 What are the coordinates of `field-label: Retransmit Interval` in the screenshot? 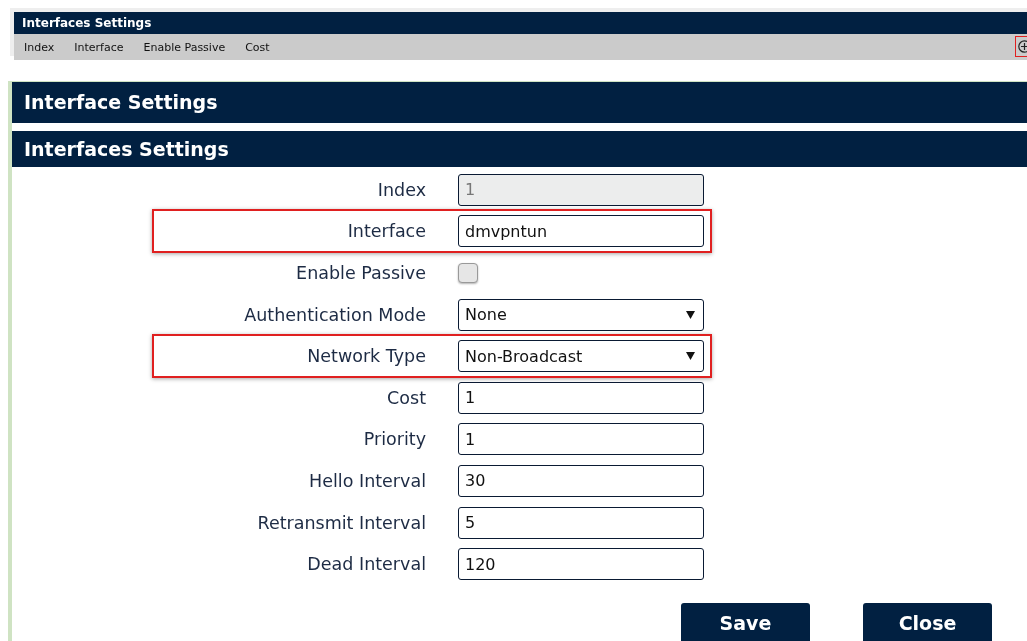 It's located at (341, 522).